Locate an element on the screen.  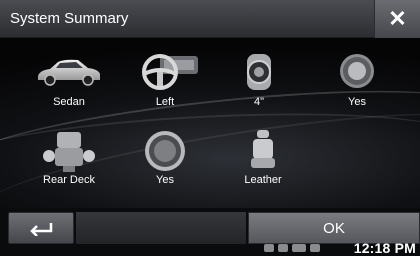
leather-seat-icon is located at coordinates (263, 149).